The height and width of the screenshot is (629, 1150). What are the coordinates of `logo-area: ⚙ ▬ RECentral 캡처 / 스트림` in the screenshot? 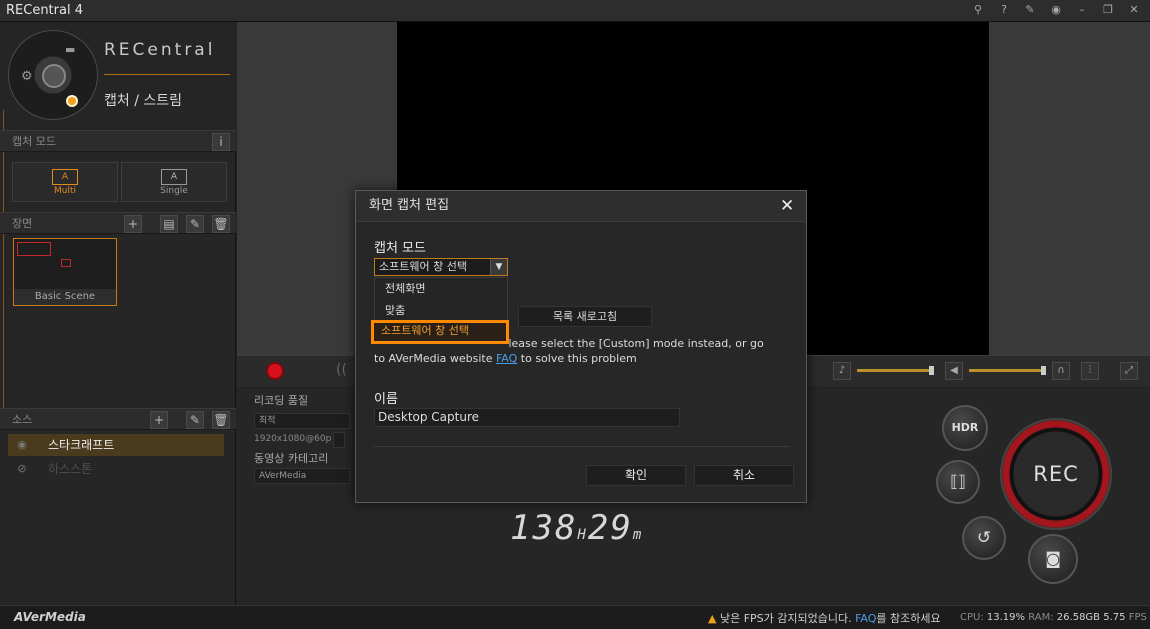 It's located at (118, 77).